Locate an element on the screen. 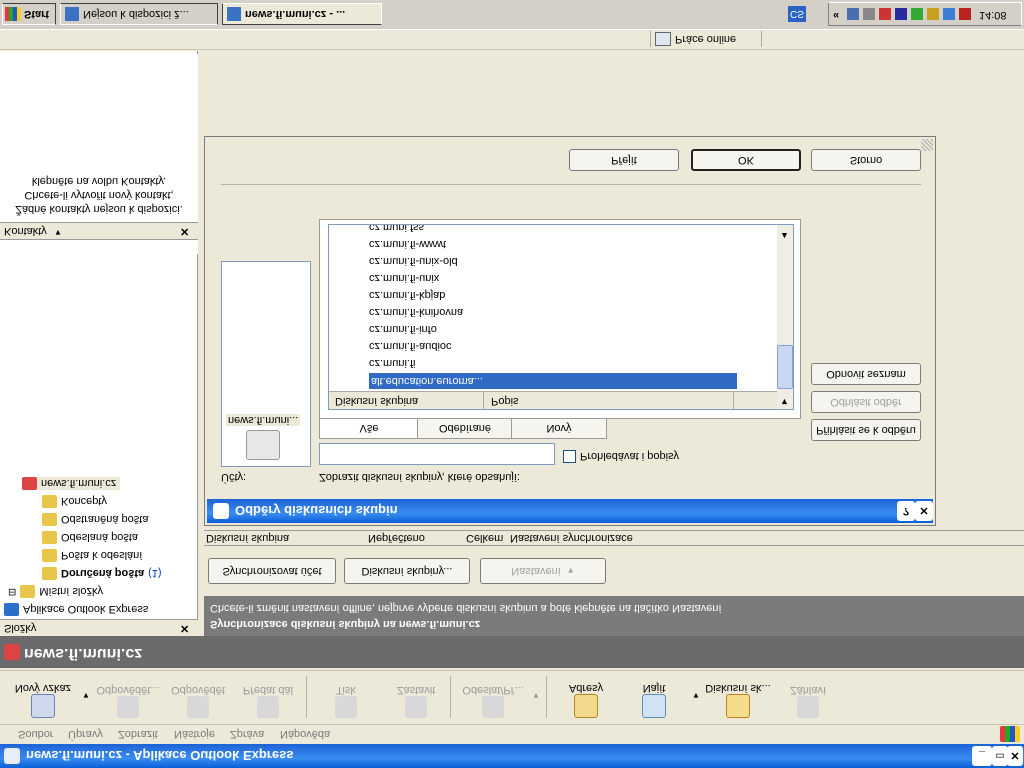  group-row: cz.muni.fi-unix is located at coordinates (404, 278).